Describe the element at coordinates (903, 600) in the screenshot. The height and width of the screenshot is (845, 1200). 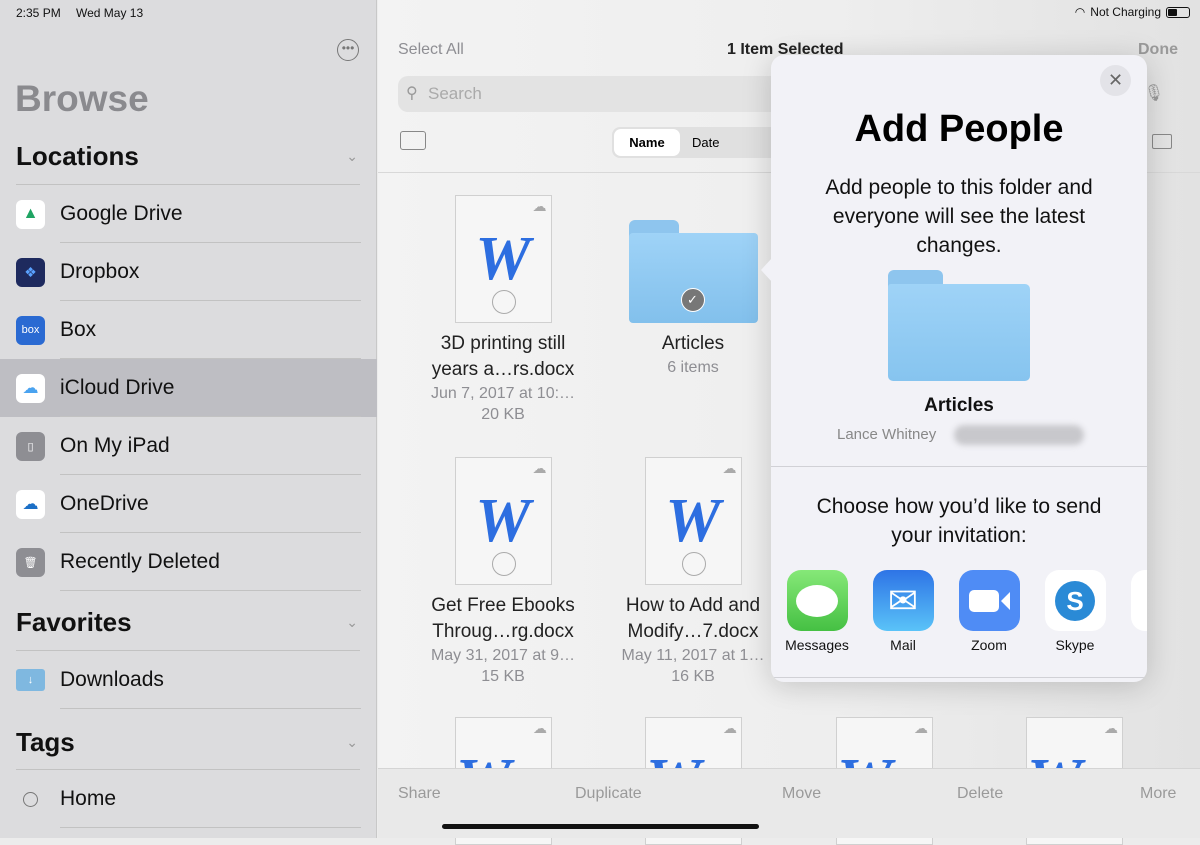
I see `mail-icon: ✉` at that location.